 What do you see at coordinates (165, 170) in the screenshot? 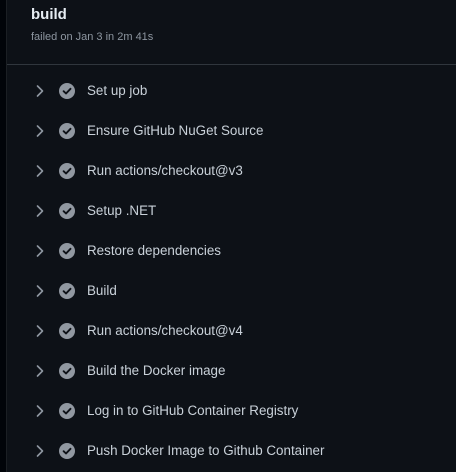
I see `step-label: Run actions/checkout@v3` at bounding box center [165, 170].